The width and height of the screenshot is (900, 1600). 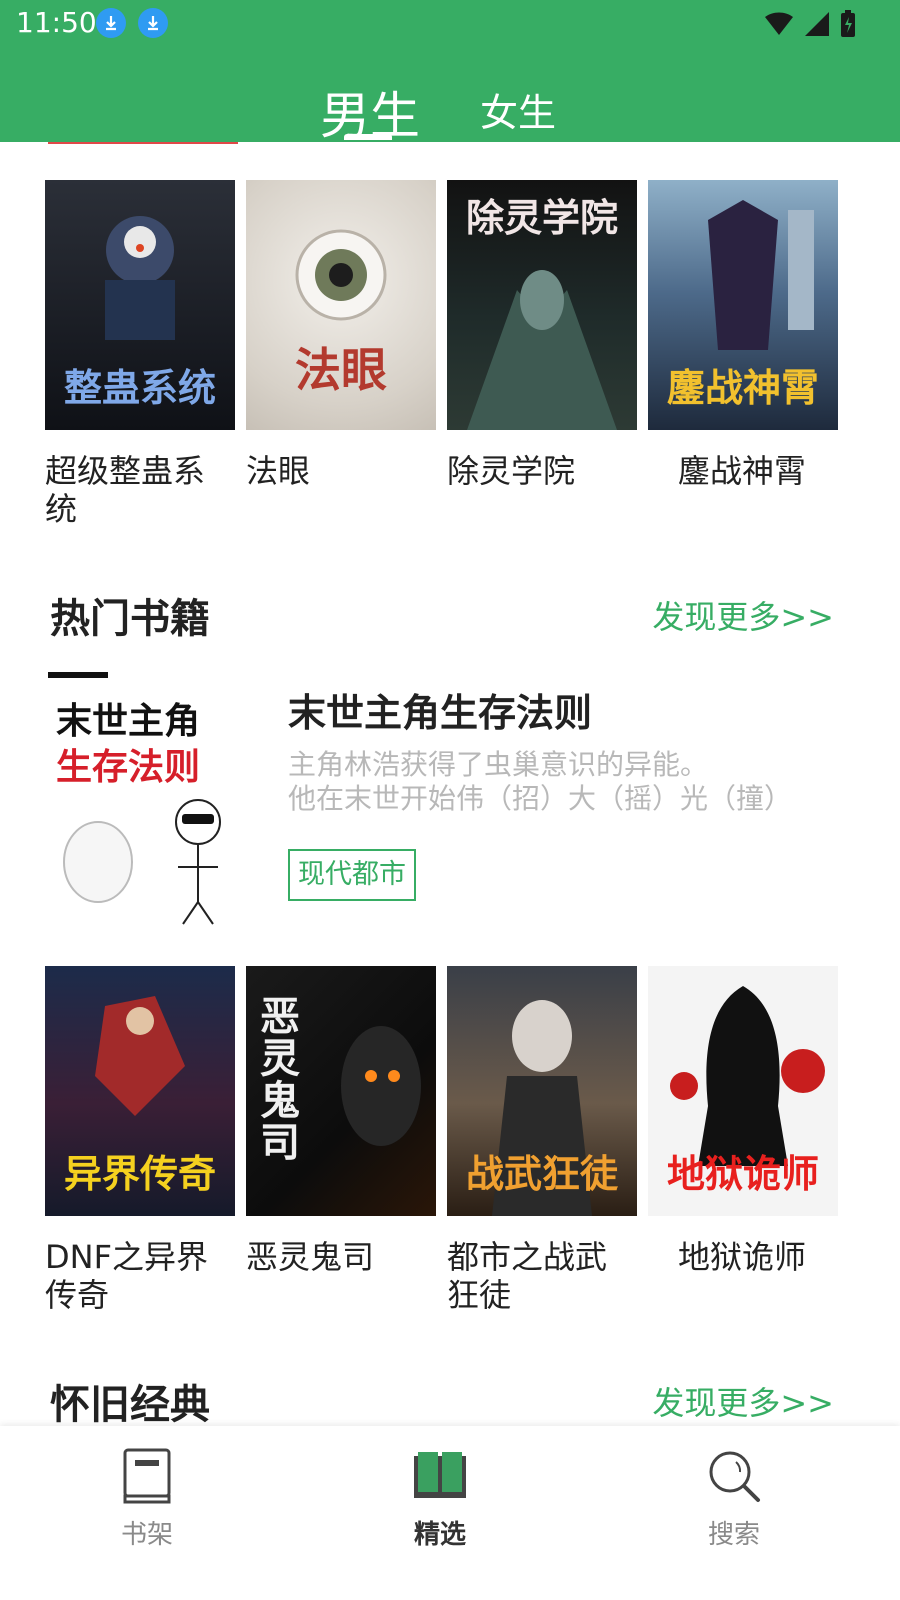 I want to click on book-cover: 除灵学院, so click(x=542, y=305).